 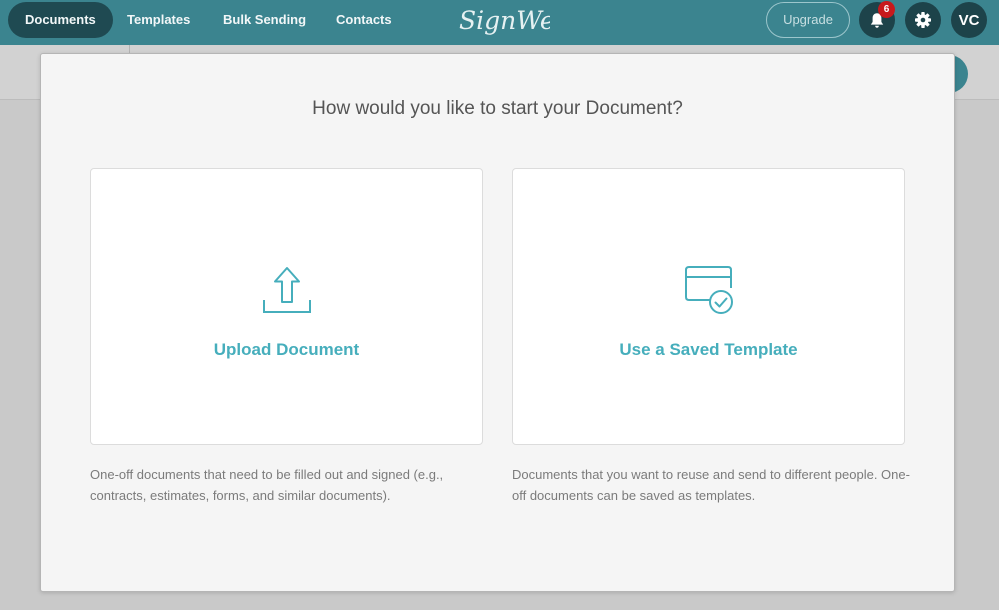 I want to click on avatar-initials: VC, so click(x=969, y=20).